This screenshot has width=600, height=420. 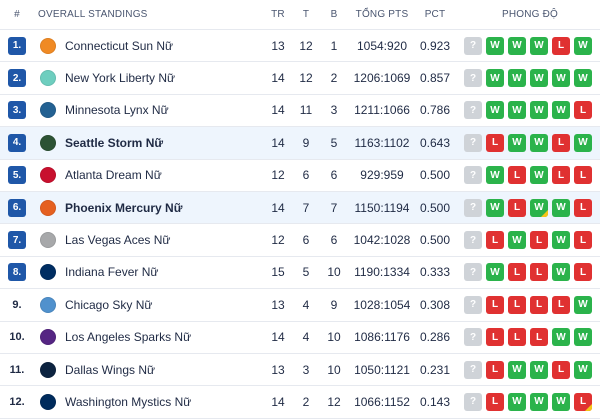 I want to click on team-name-cell: Dallas Wings Nữ, so click(x=165, y=369).